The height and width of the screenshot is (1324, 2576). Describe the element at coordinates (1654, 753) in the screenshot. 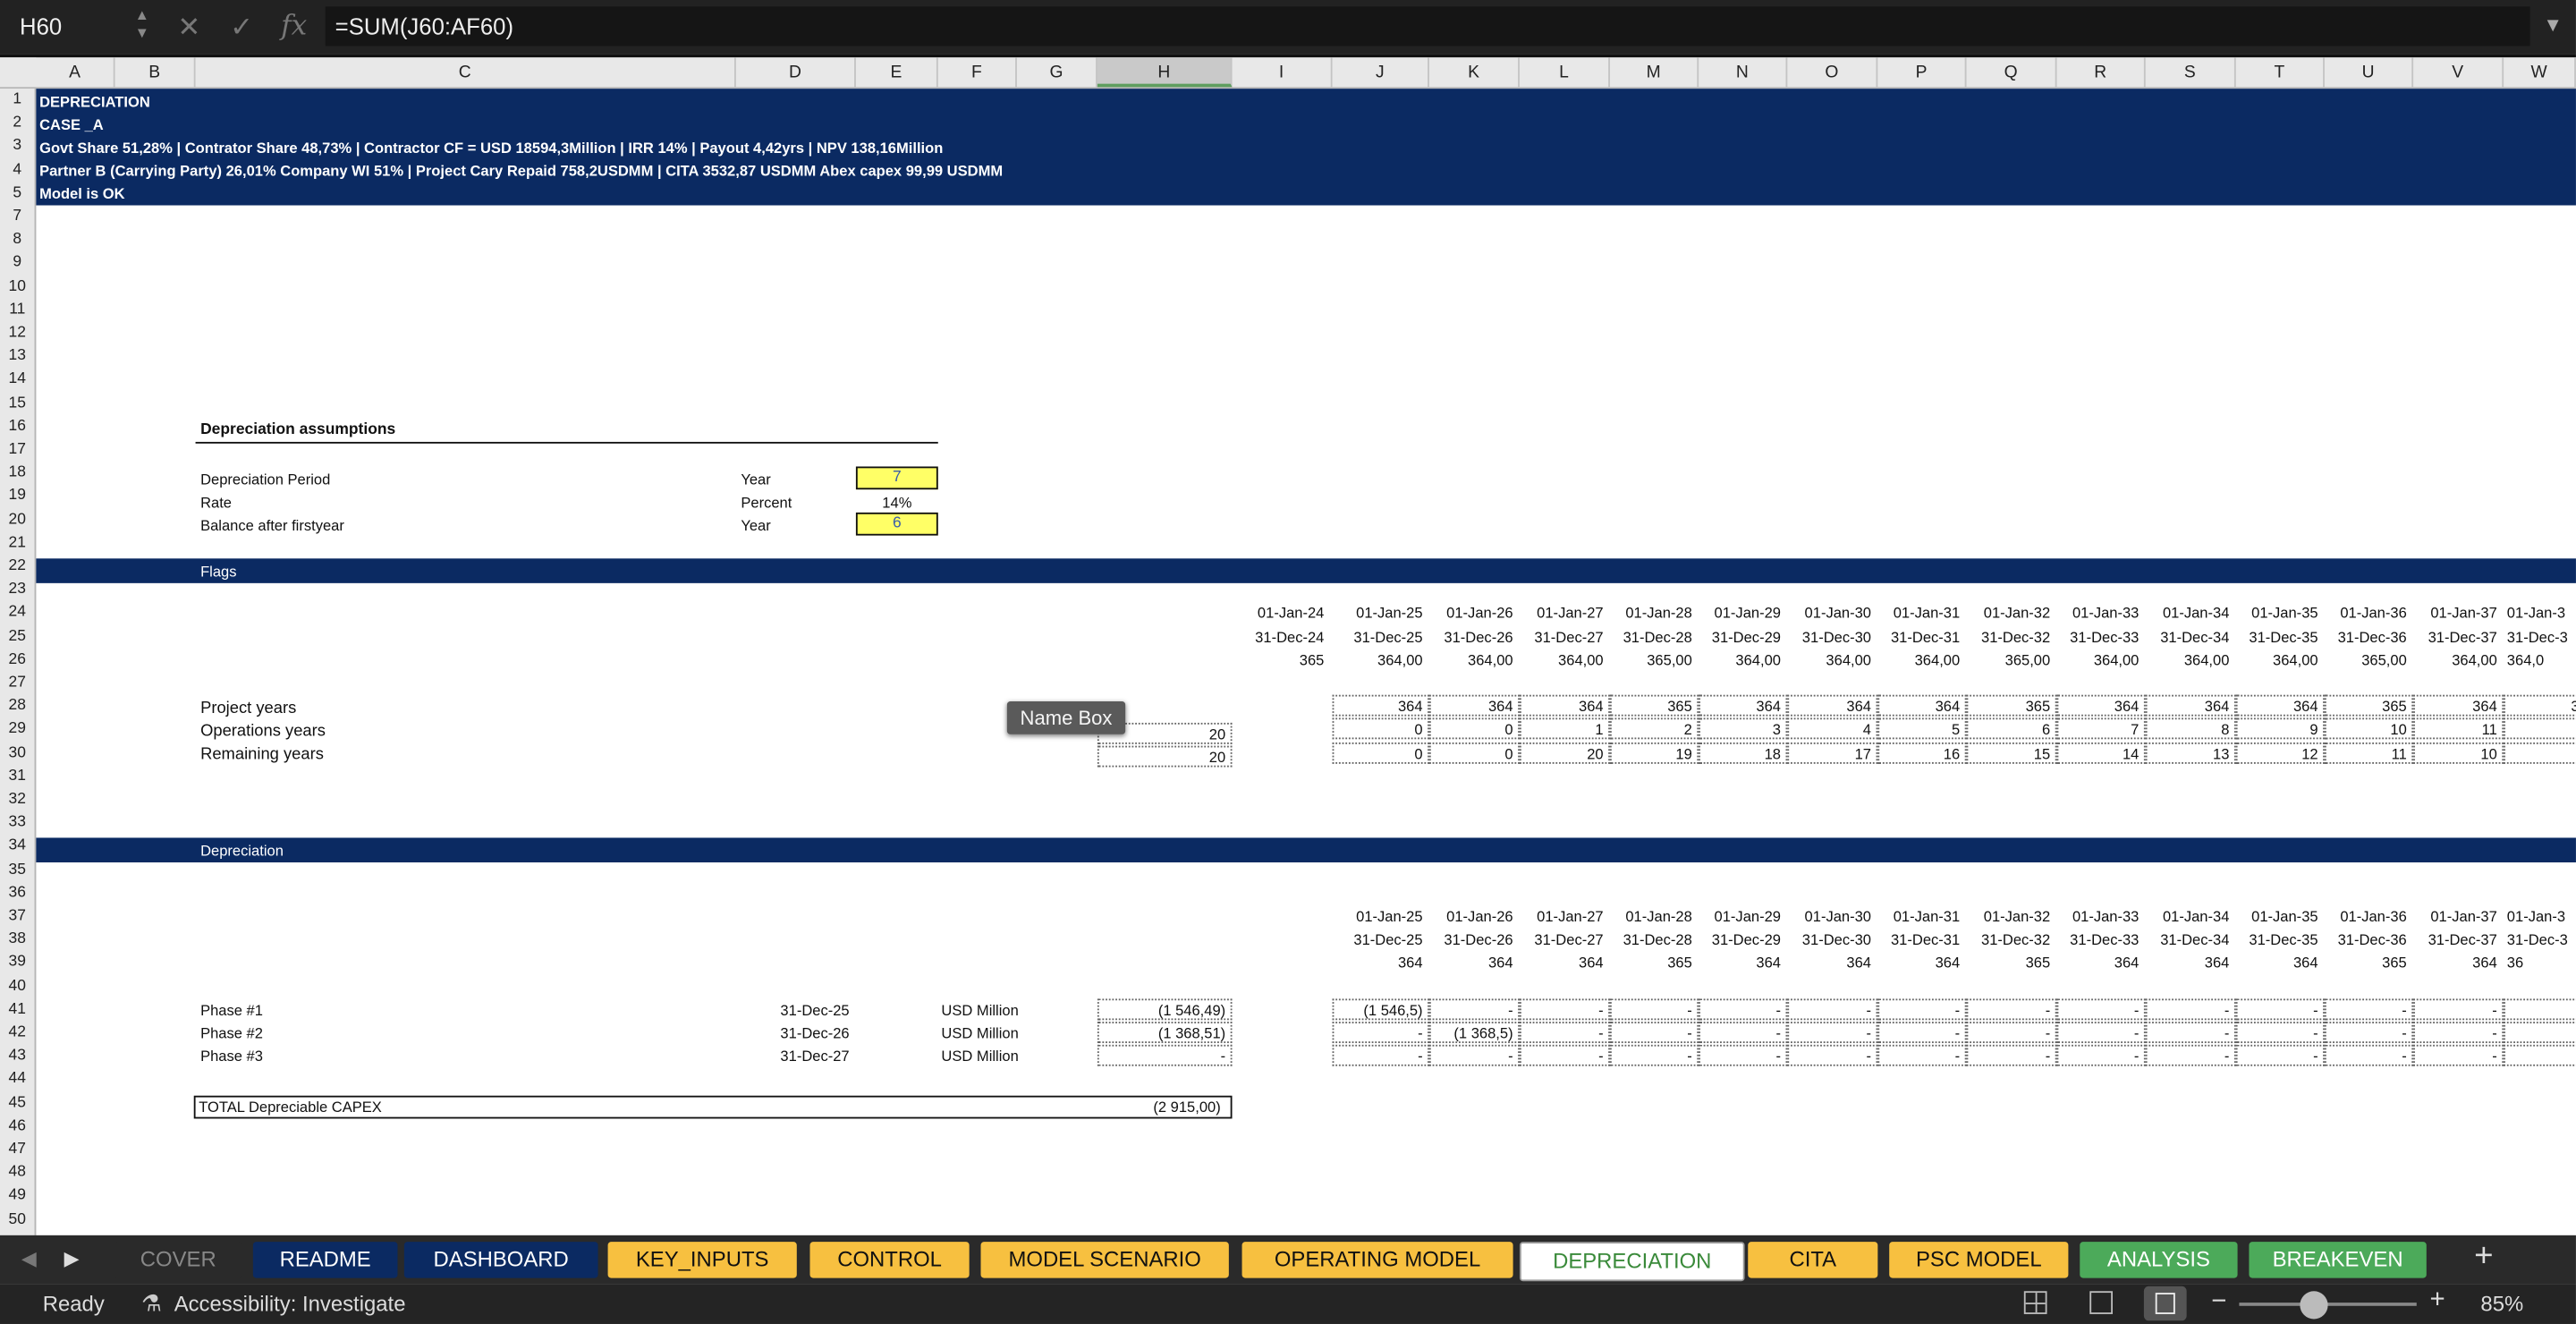

I see `flags-remaining-years-cell: 19` at that location.